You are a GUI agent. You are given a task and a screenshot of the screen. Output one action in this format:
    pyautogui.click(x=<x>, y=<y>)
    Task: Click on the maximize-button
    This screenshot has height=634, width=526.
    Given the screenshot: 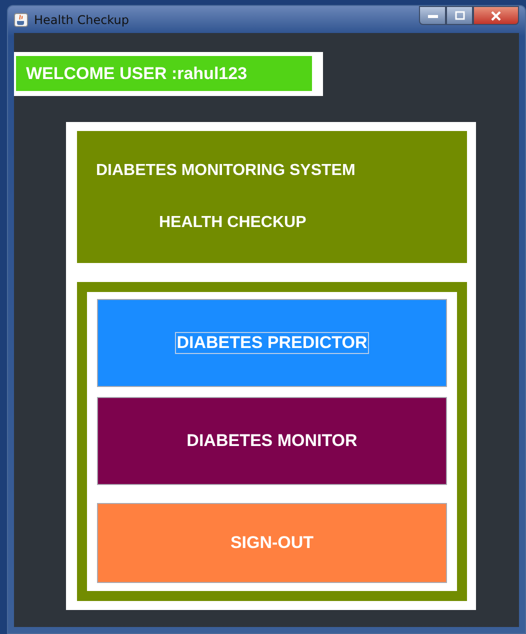 What is the action you would take?
    pyautogui.click(x=459, y=15)
    